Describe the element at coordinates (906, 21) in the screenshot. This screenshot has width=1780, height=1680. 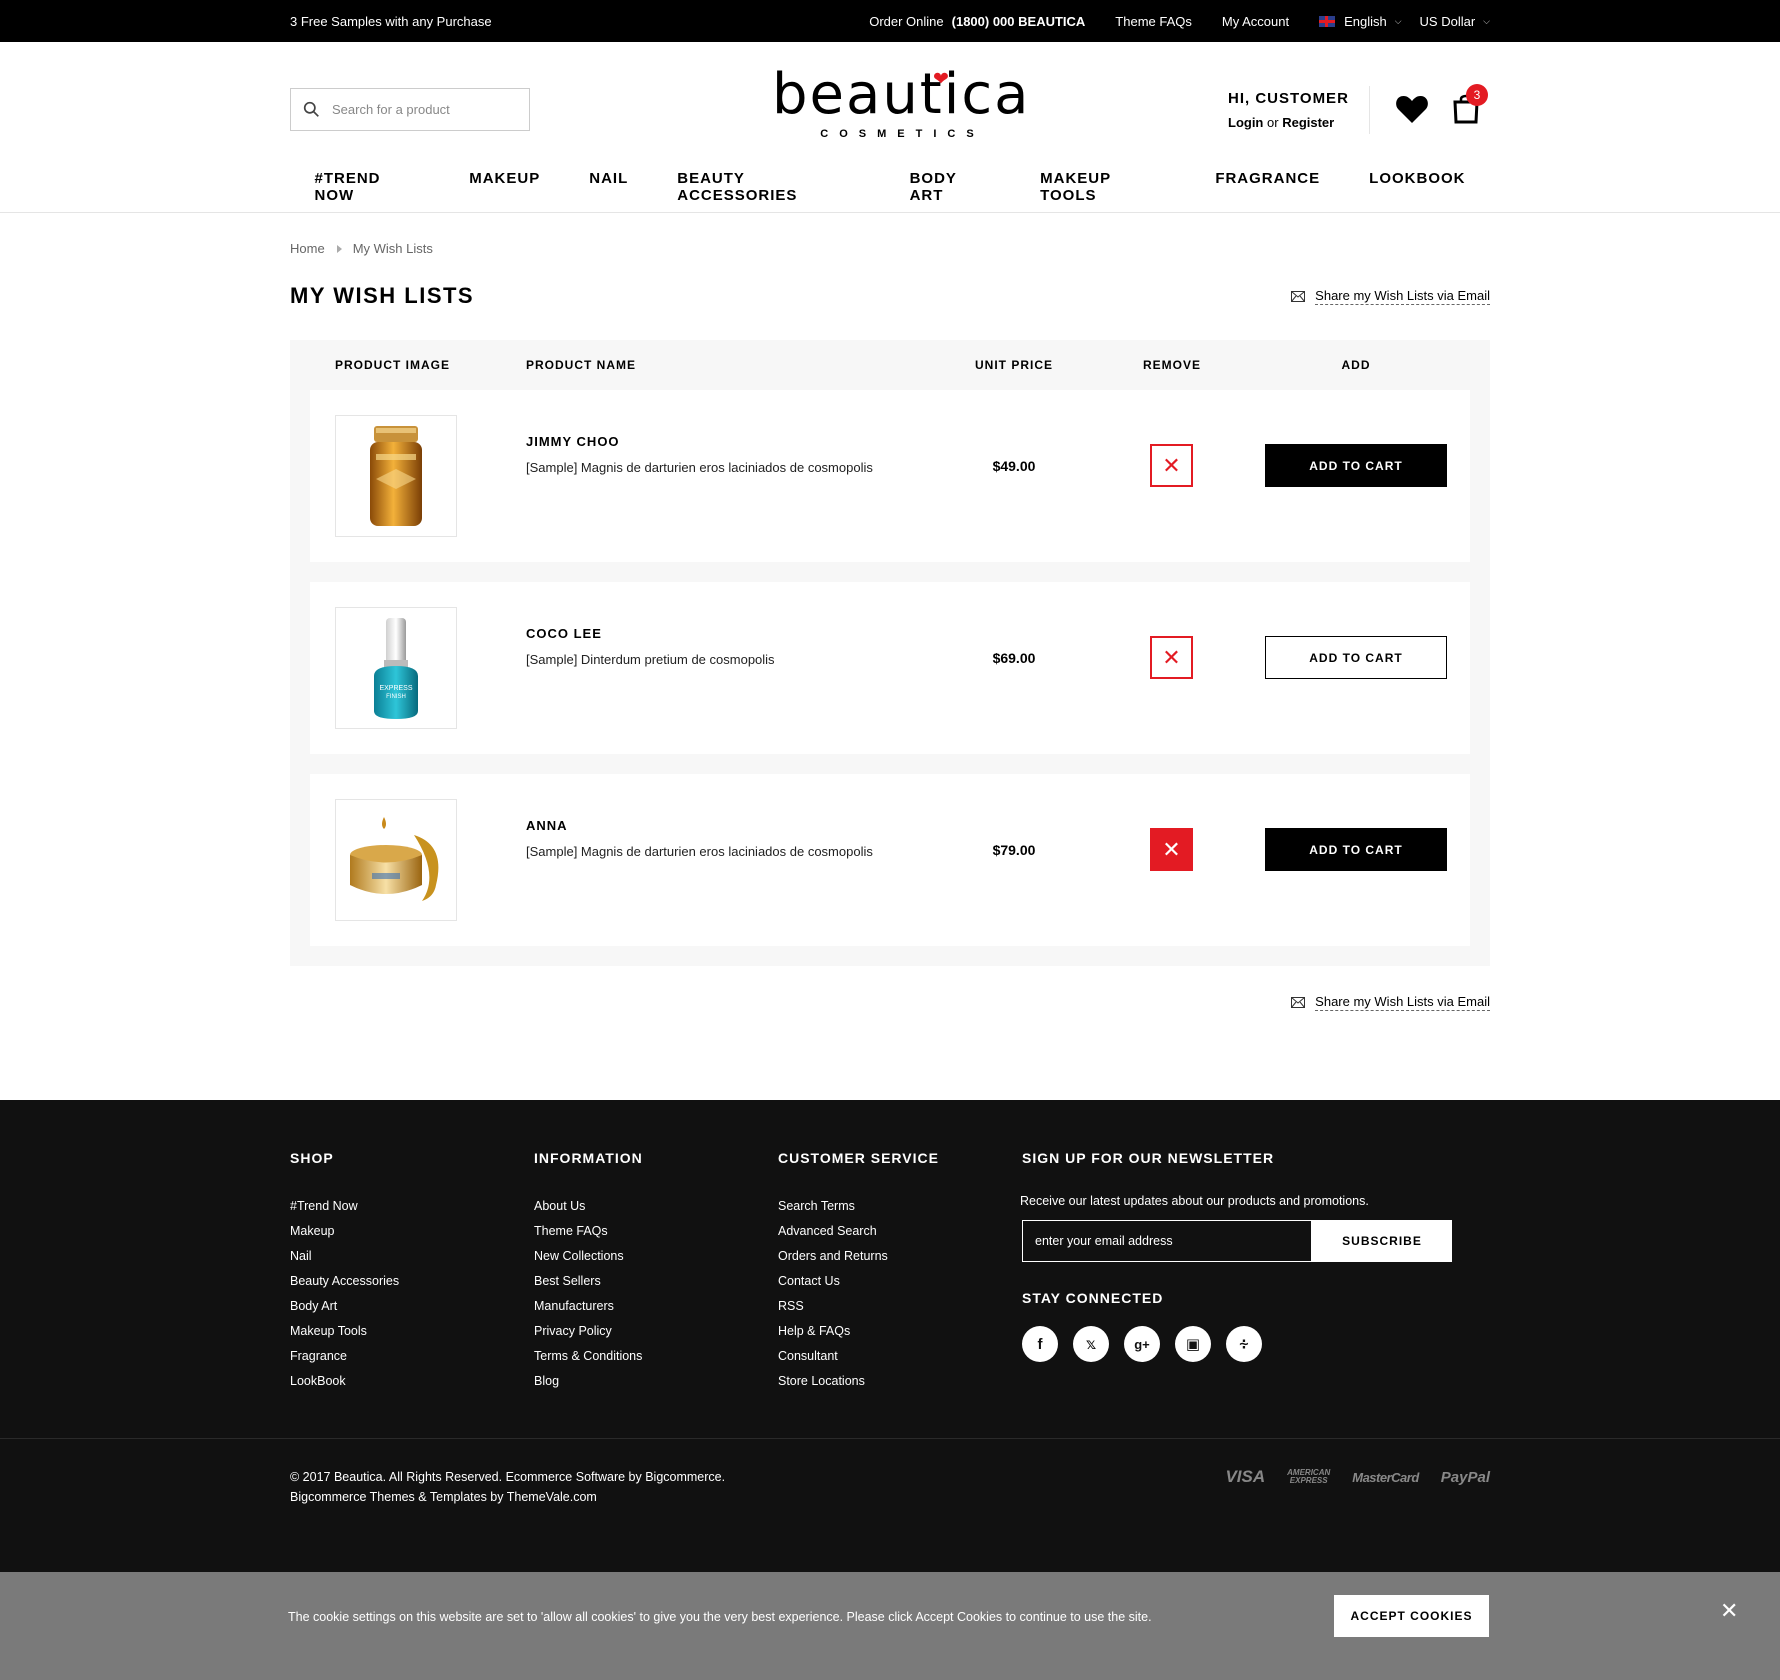
I see `order-online-label: Order Online` at that location.